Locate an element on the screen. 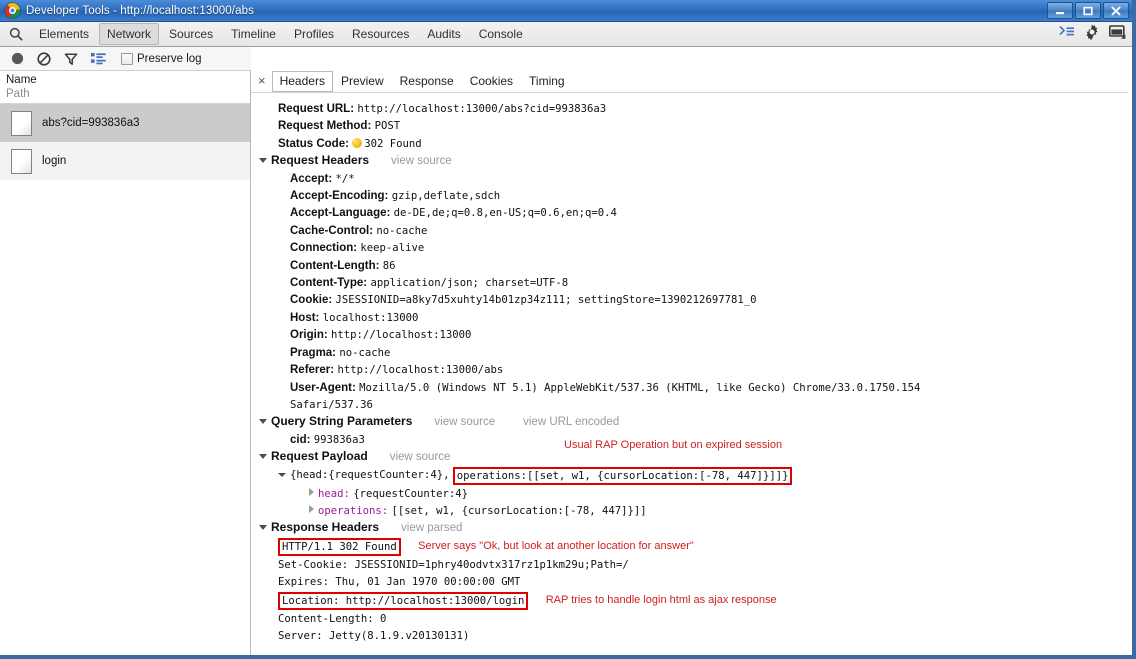  header-row-accept-encoding: Accept-Encoding: gzip,deflate,sdch is located at coordinates (693, 195).